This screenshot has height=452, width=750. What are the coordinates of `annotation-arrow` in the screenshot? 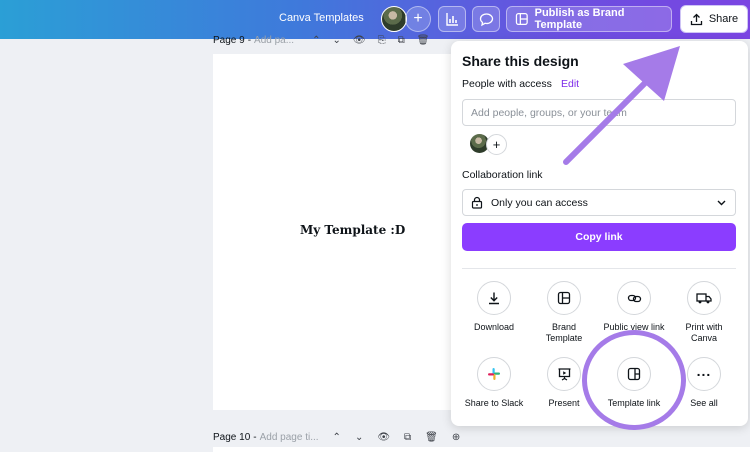 It's located at (621, 105).